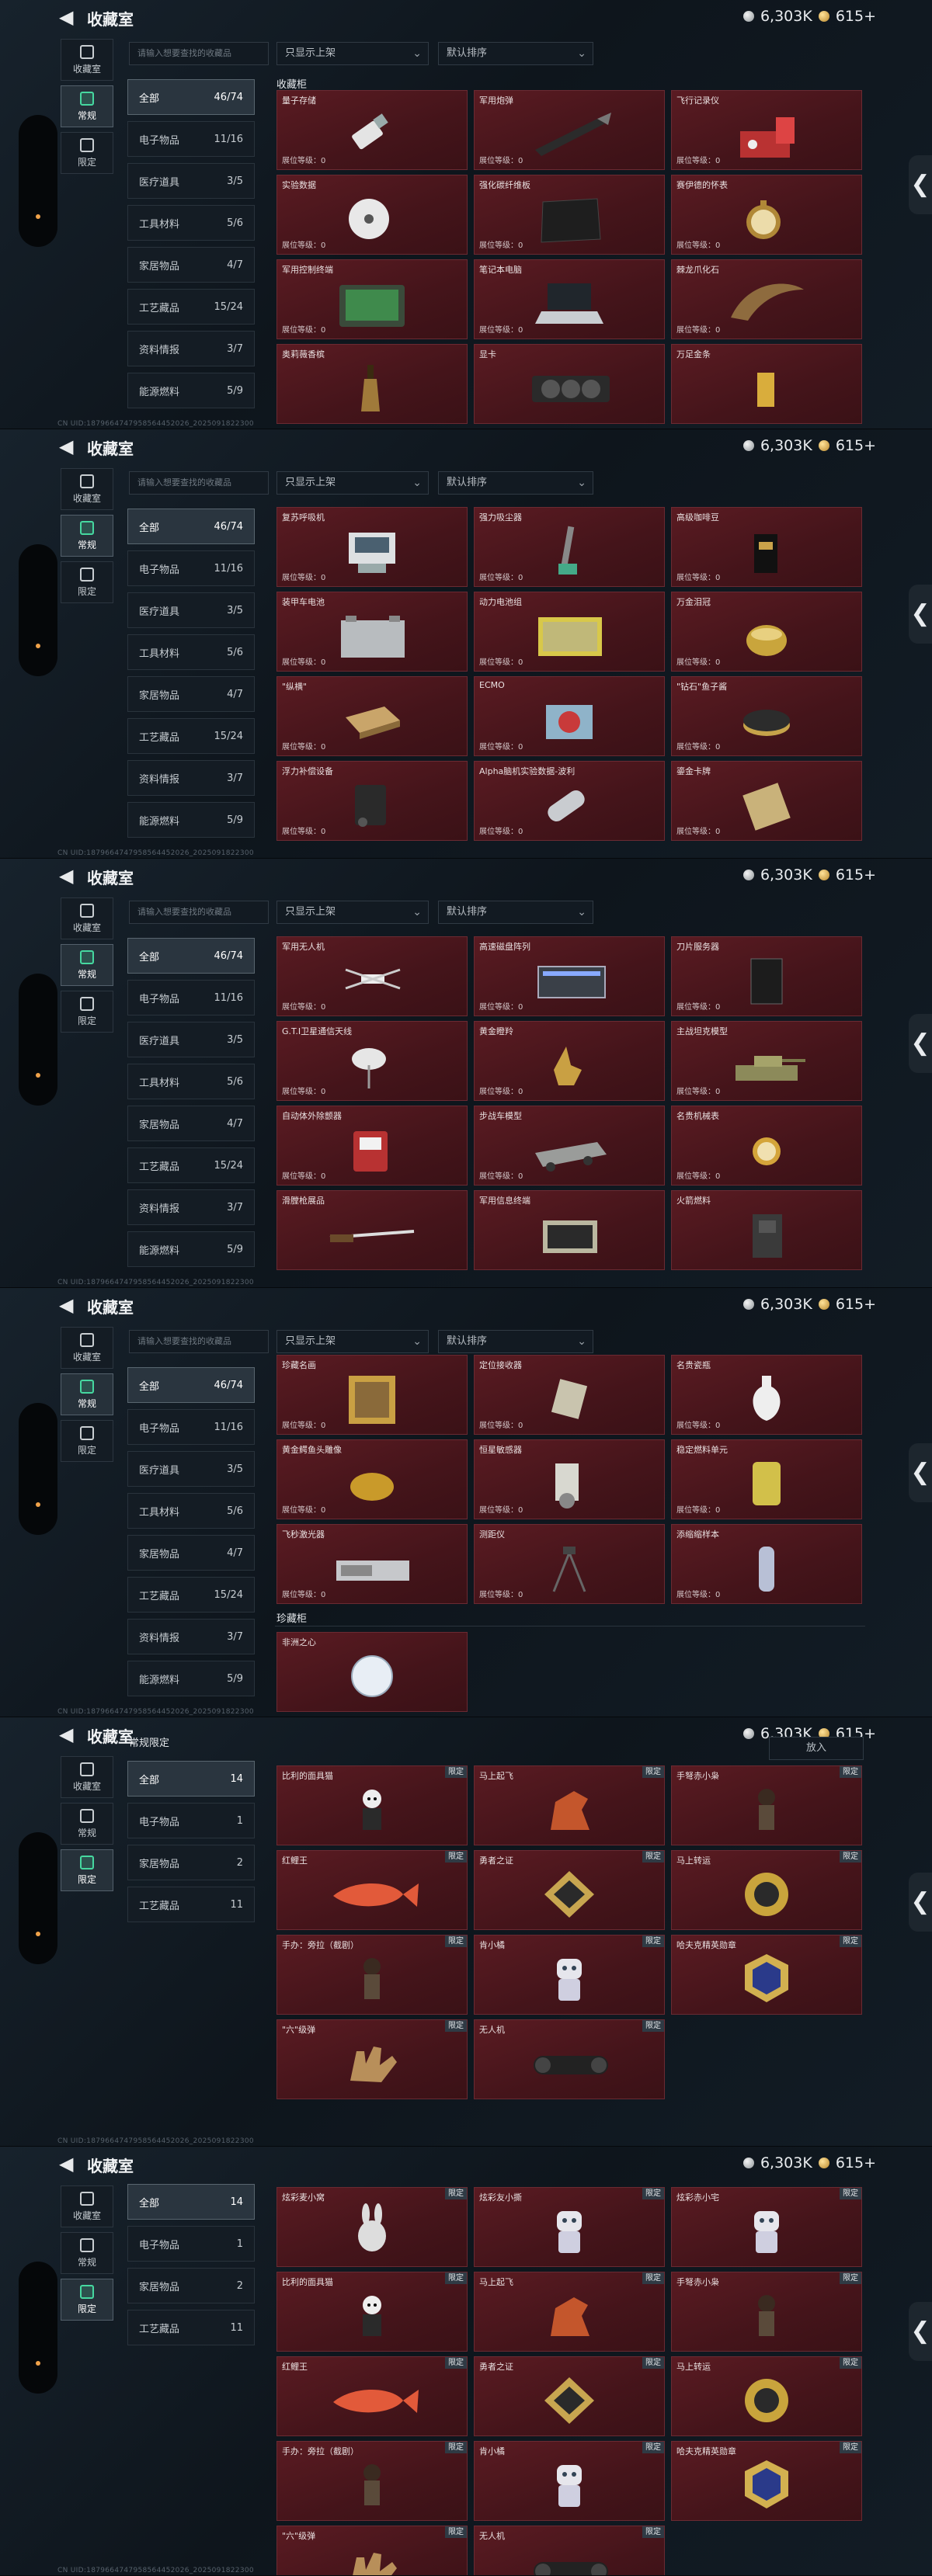 This screenshot has height=2576, width=932. I want to click on collection-card: 显卡, so click(569, 384).